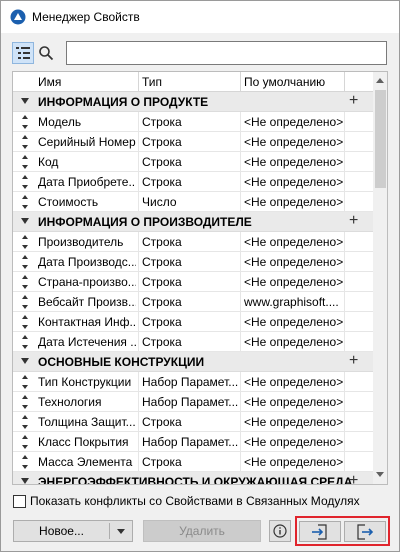  What do you see at coordinates (49, 82) in the screenshot?
I see `column-header-name: Имя` at bounding box center [49, 82].